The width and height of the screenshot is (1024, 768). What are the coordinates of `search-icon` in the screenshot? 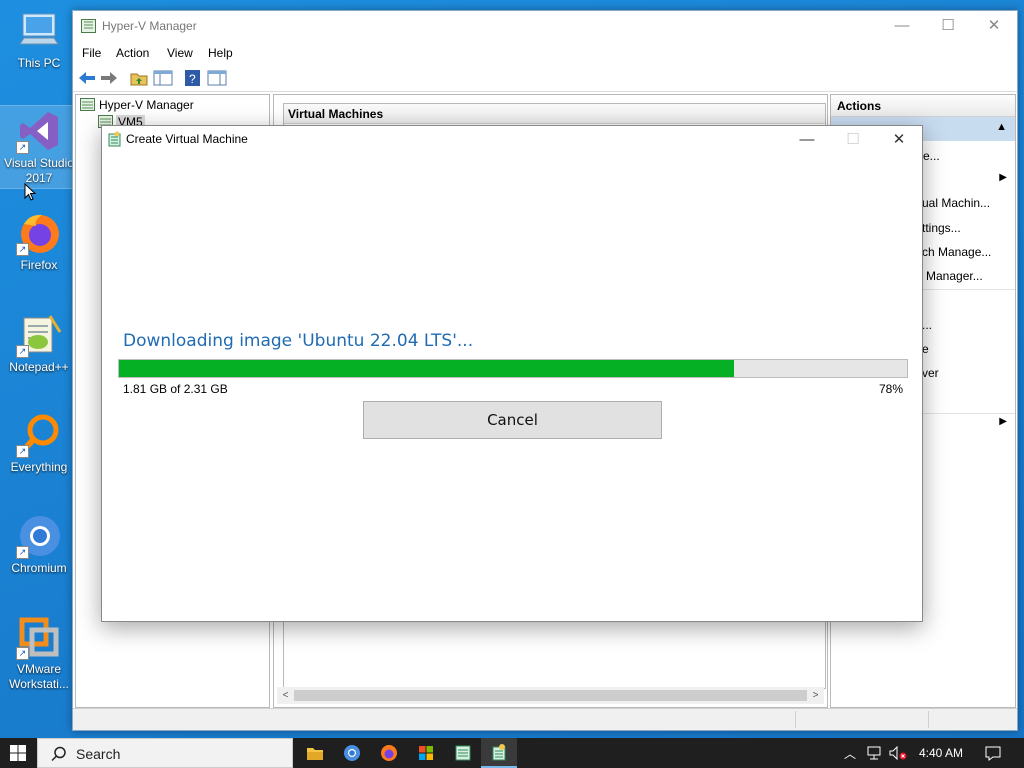 It's located at (58, 754).